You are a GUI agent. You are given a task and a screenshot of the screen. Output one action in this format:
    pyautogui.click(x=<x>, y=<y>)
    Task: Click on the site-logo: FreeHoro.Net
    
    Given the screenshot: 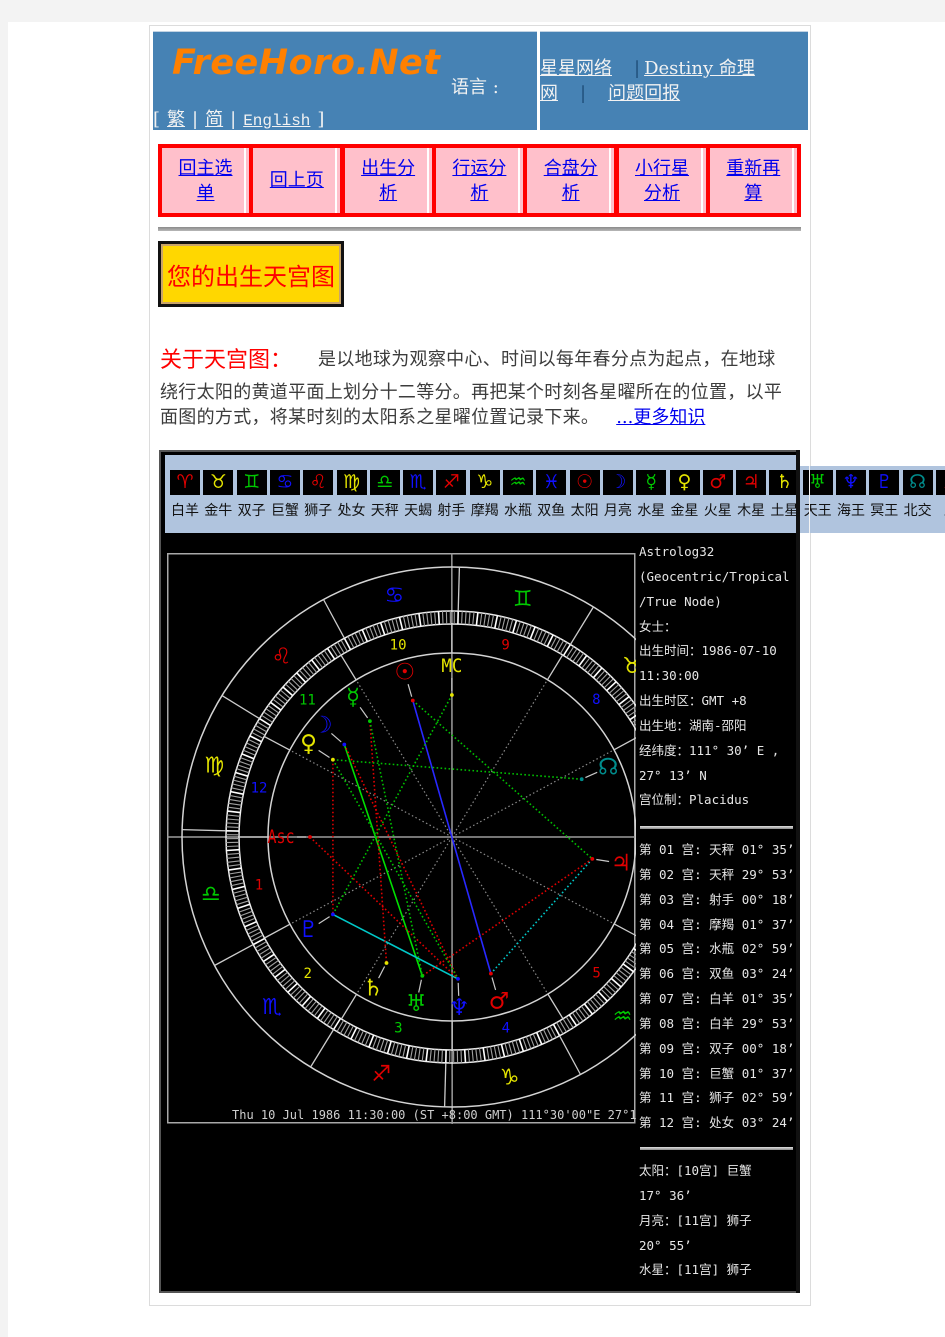 What is the action you would take?
    pyautogui.click(x=306, y=63)
    